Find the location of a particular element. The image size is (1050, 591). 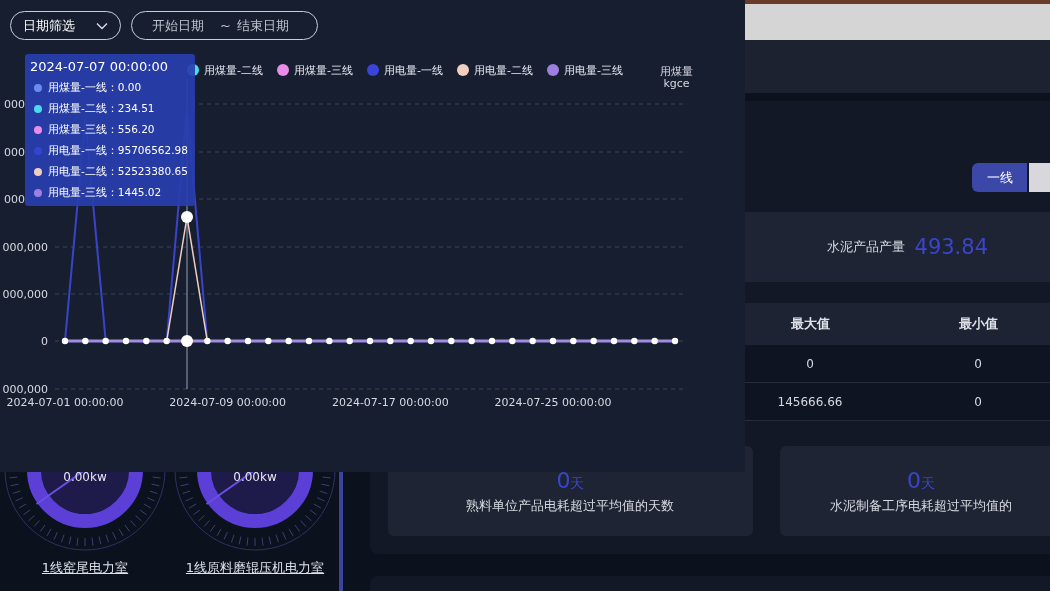

room-link: 1线原料磨辊压机电力室 is located at coordinates (255, 568).